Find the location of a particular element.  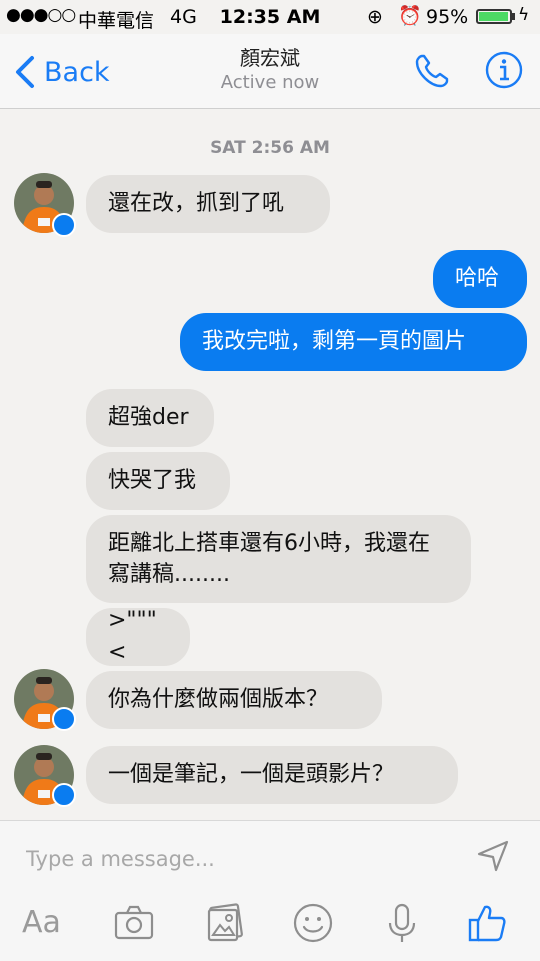

like-thumbs-up-icon is located at coordinates (487, 923).